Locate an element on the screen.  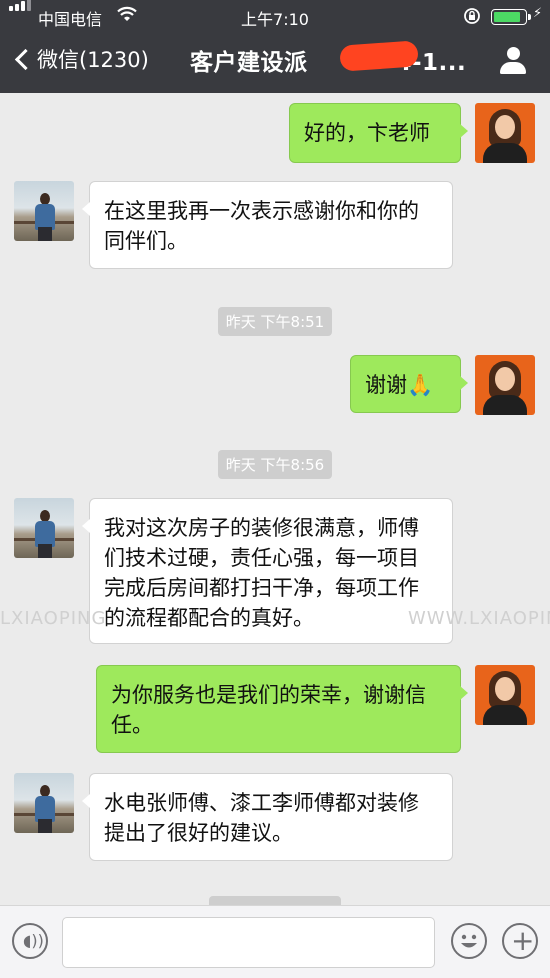
voice-icon: ◖)) is located at coordinates (30, 941).